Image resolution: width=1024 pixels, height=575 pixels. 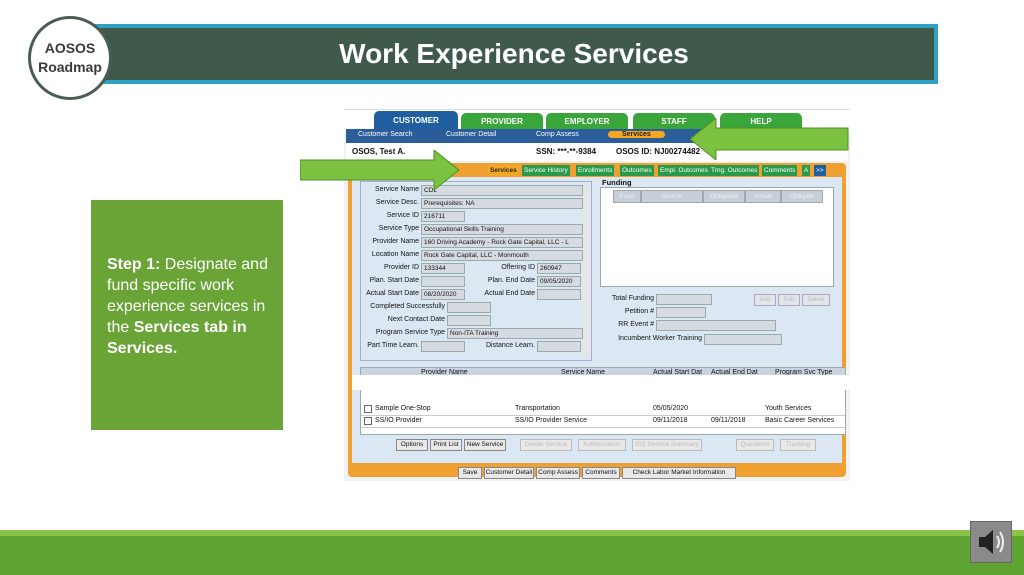 I want to click on field-plan-end: 09/05/2020, so click(x=559, y=281).